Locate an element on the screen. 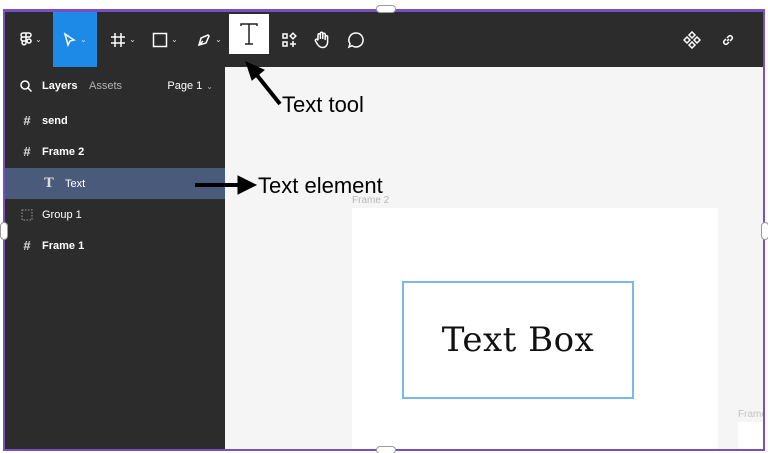  figma-logo-icon is located at coordinates (26, 38).